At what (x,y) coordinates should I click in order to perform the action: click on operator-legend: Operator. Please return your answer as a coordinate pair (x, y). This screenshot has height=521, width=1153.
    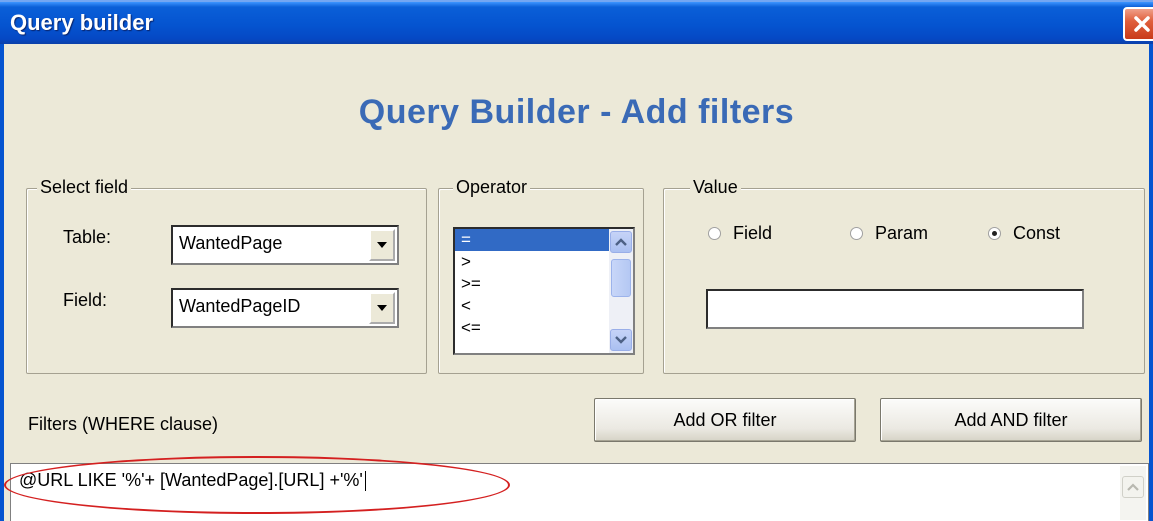
    Looking at the image, I should click on (492, 187).